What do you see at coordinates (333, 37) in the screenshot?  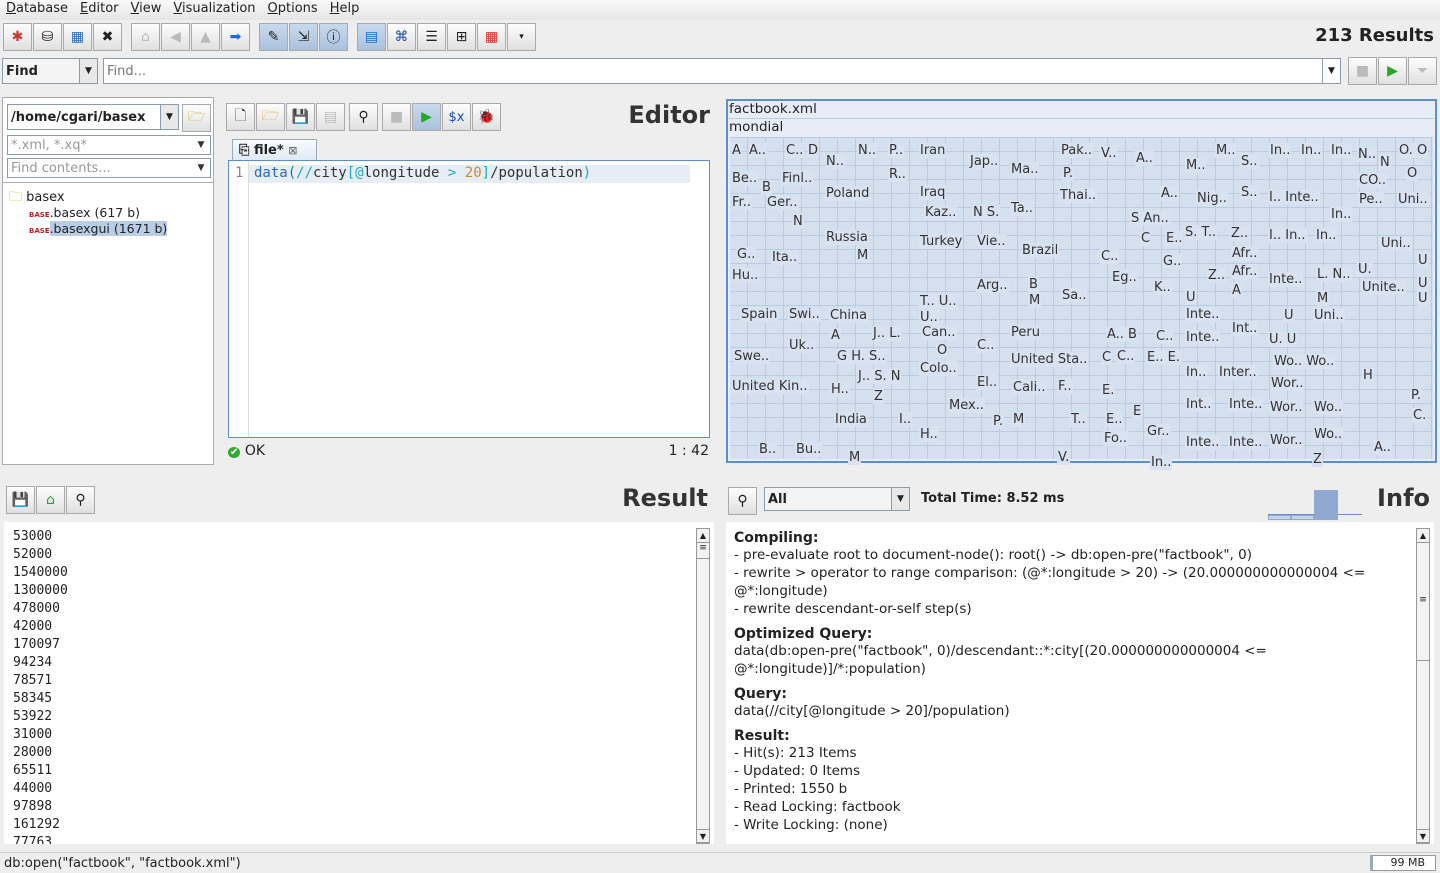 I see `info-toggle: ⓘ` at bounding box center [333, 37].